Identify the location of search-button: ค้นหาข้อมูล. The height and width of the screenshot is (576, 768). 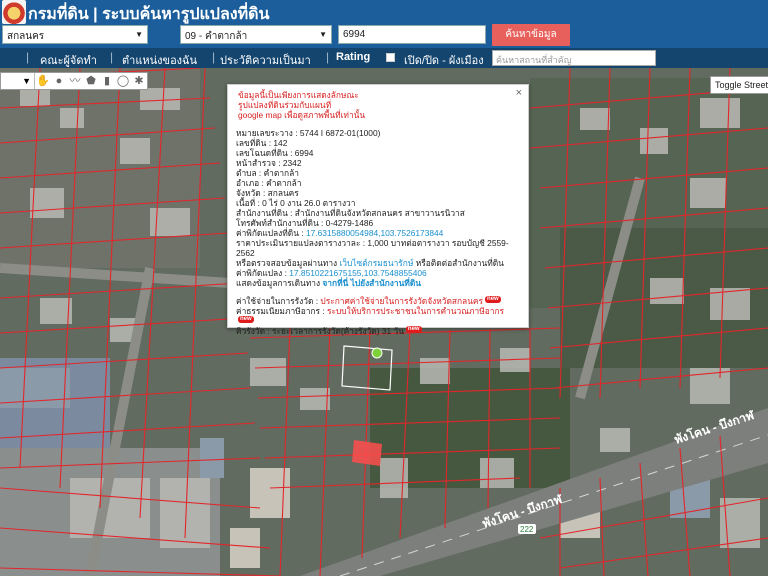
(531, 35).